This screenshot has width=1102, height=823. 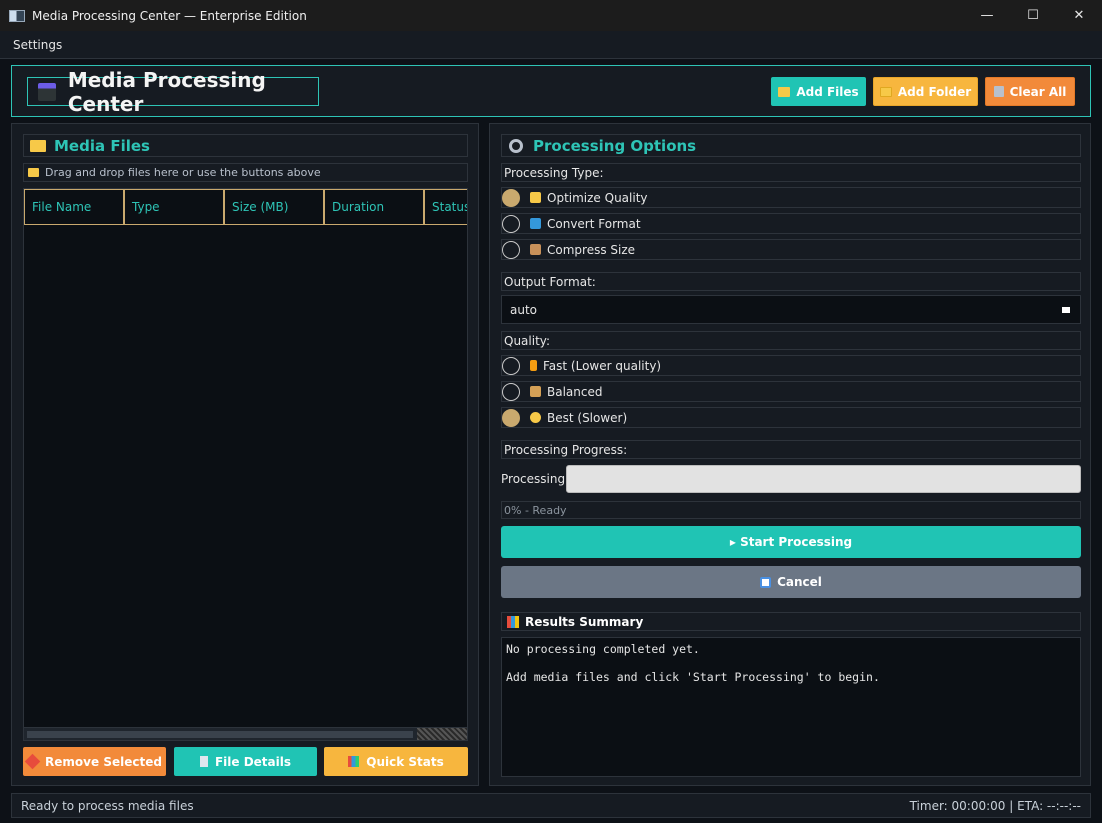 What do you see at coordinates (445, 207) in the screenshot?
I see `column-status: Status` at bounding box center [445, 207].